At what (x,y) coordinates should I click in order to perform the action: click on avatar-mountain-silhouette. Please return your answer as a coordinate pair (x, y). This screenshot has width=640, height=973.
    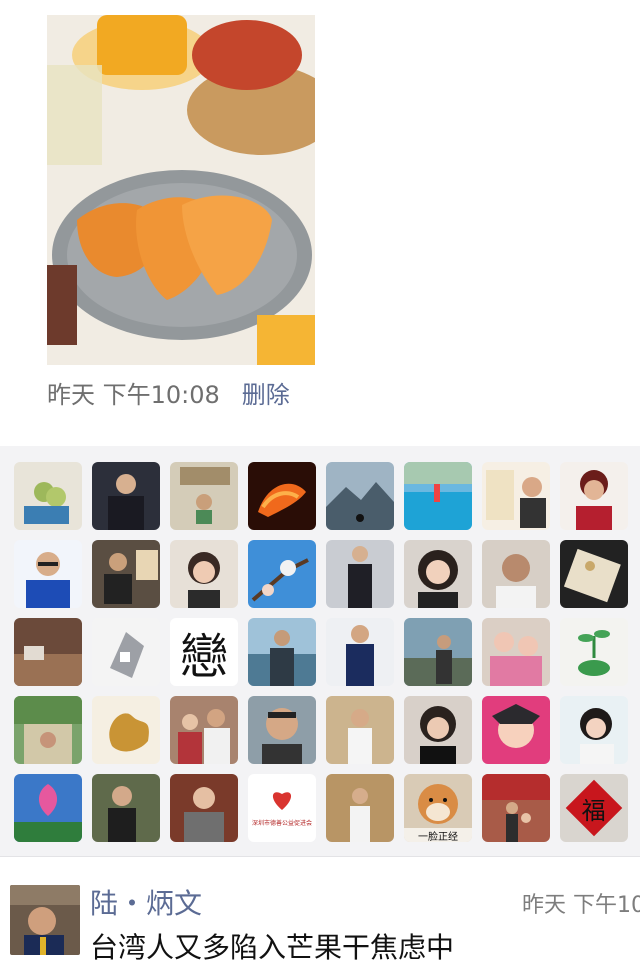
    Looking at the image, I should click on (360, 496).